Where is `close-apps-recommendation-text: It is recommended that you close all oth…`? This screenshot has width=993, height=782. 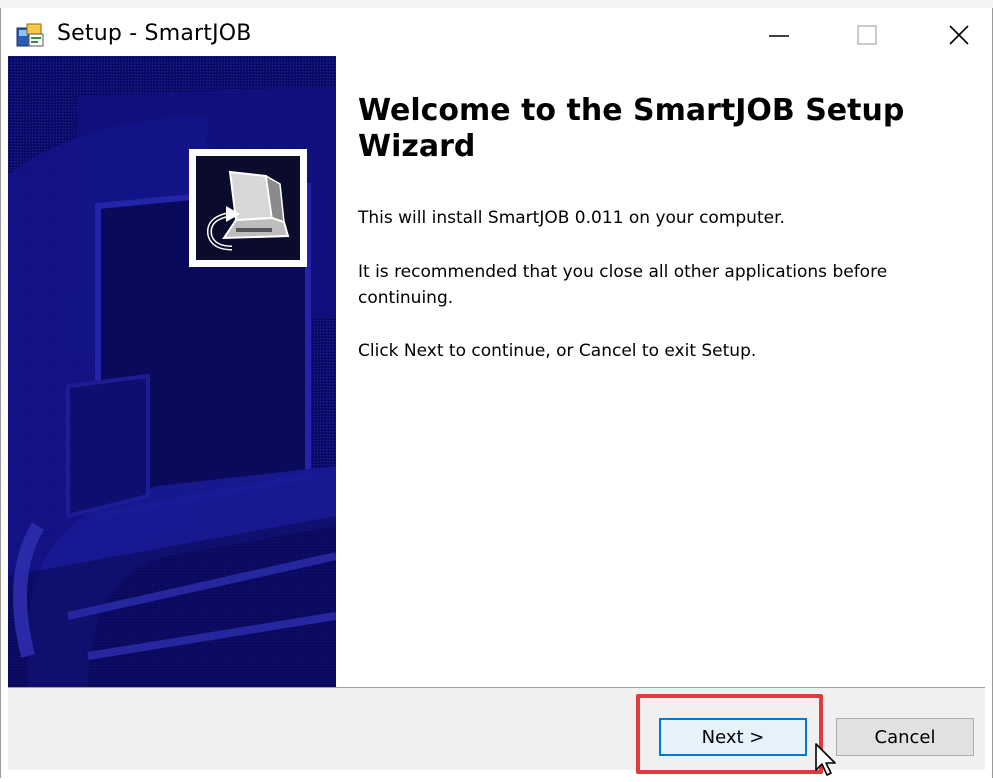
close-apps-recommendation-text: It is recommended that you close all oth… is located at coordinates (623, 285).